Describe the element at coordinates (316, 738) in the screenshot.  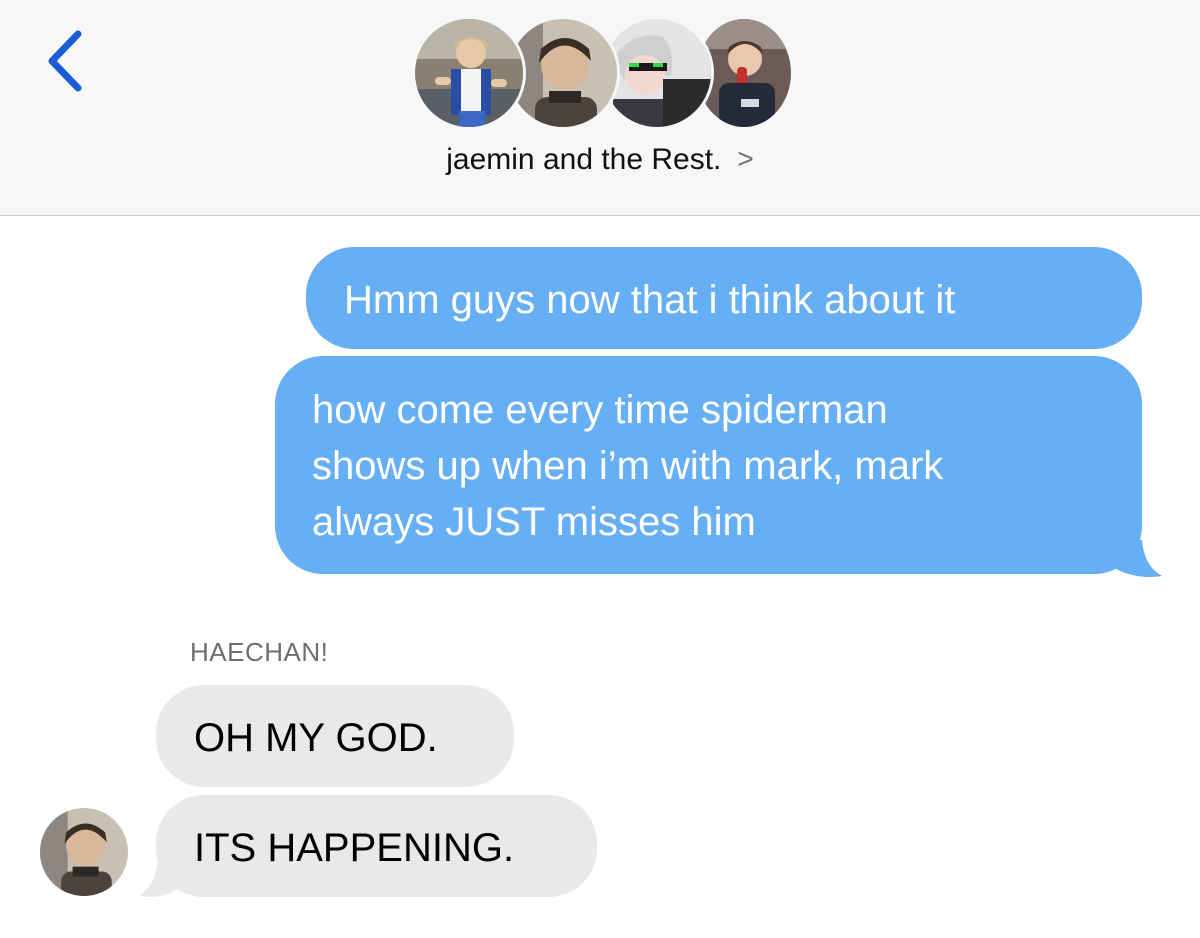
I see `message-text: OH MY GOD.` at that location.